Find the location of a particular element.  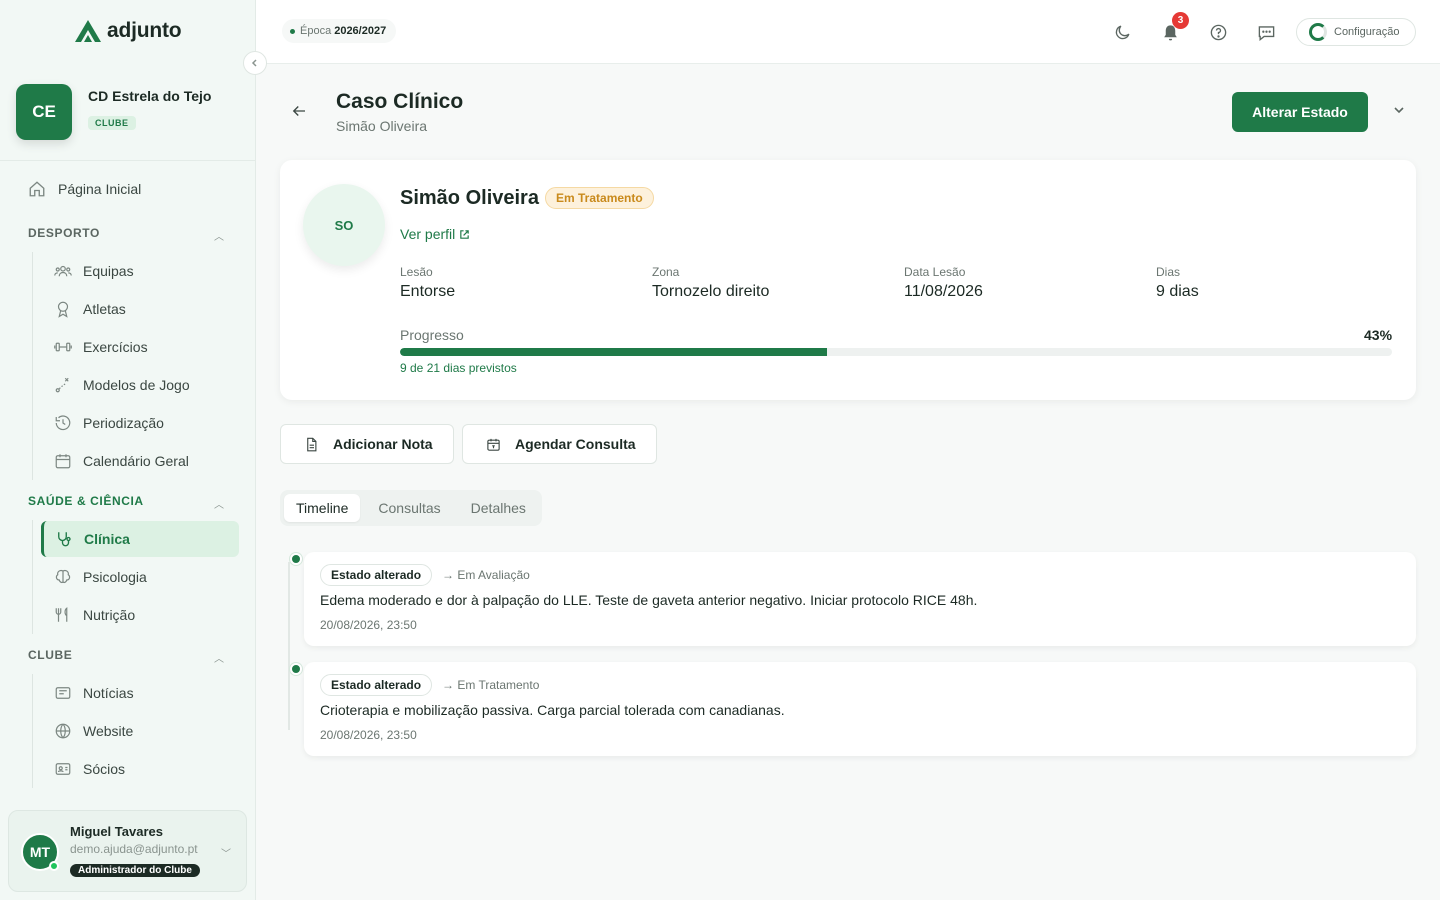

messages-button is located at coordinates (1266, 32).